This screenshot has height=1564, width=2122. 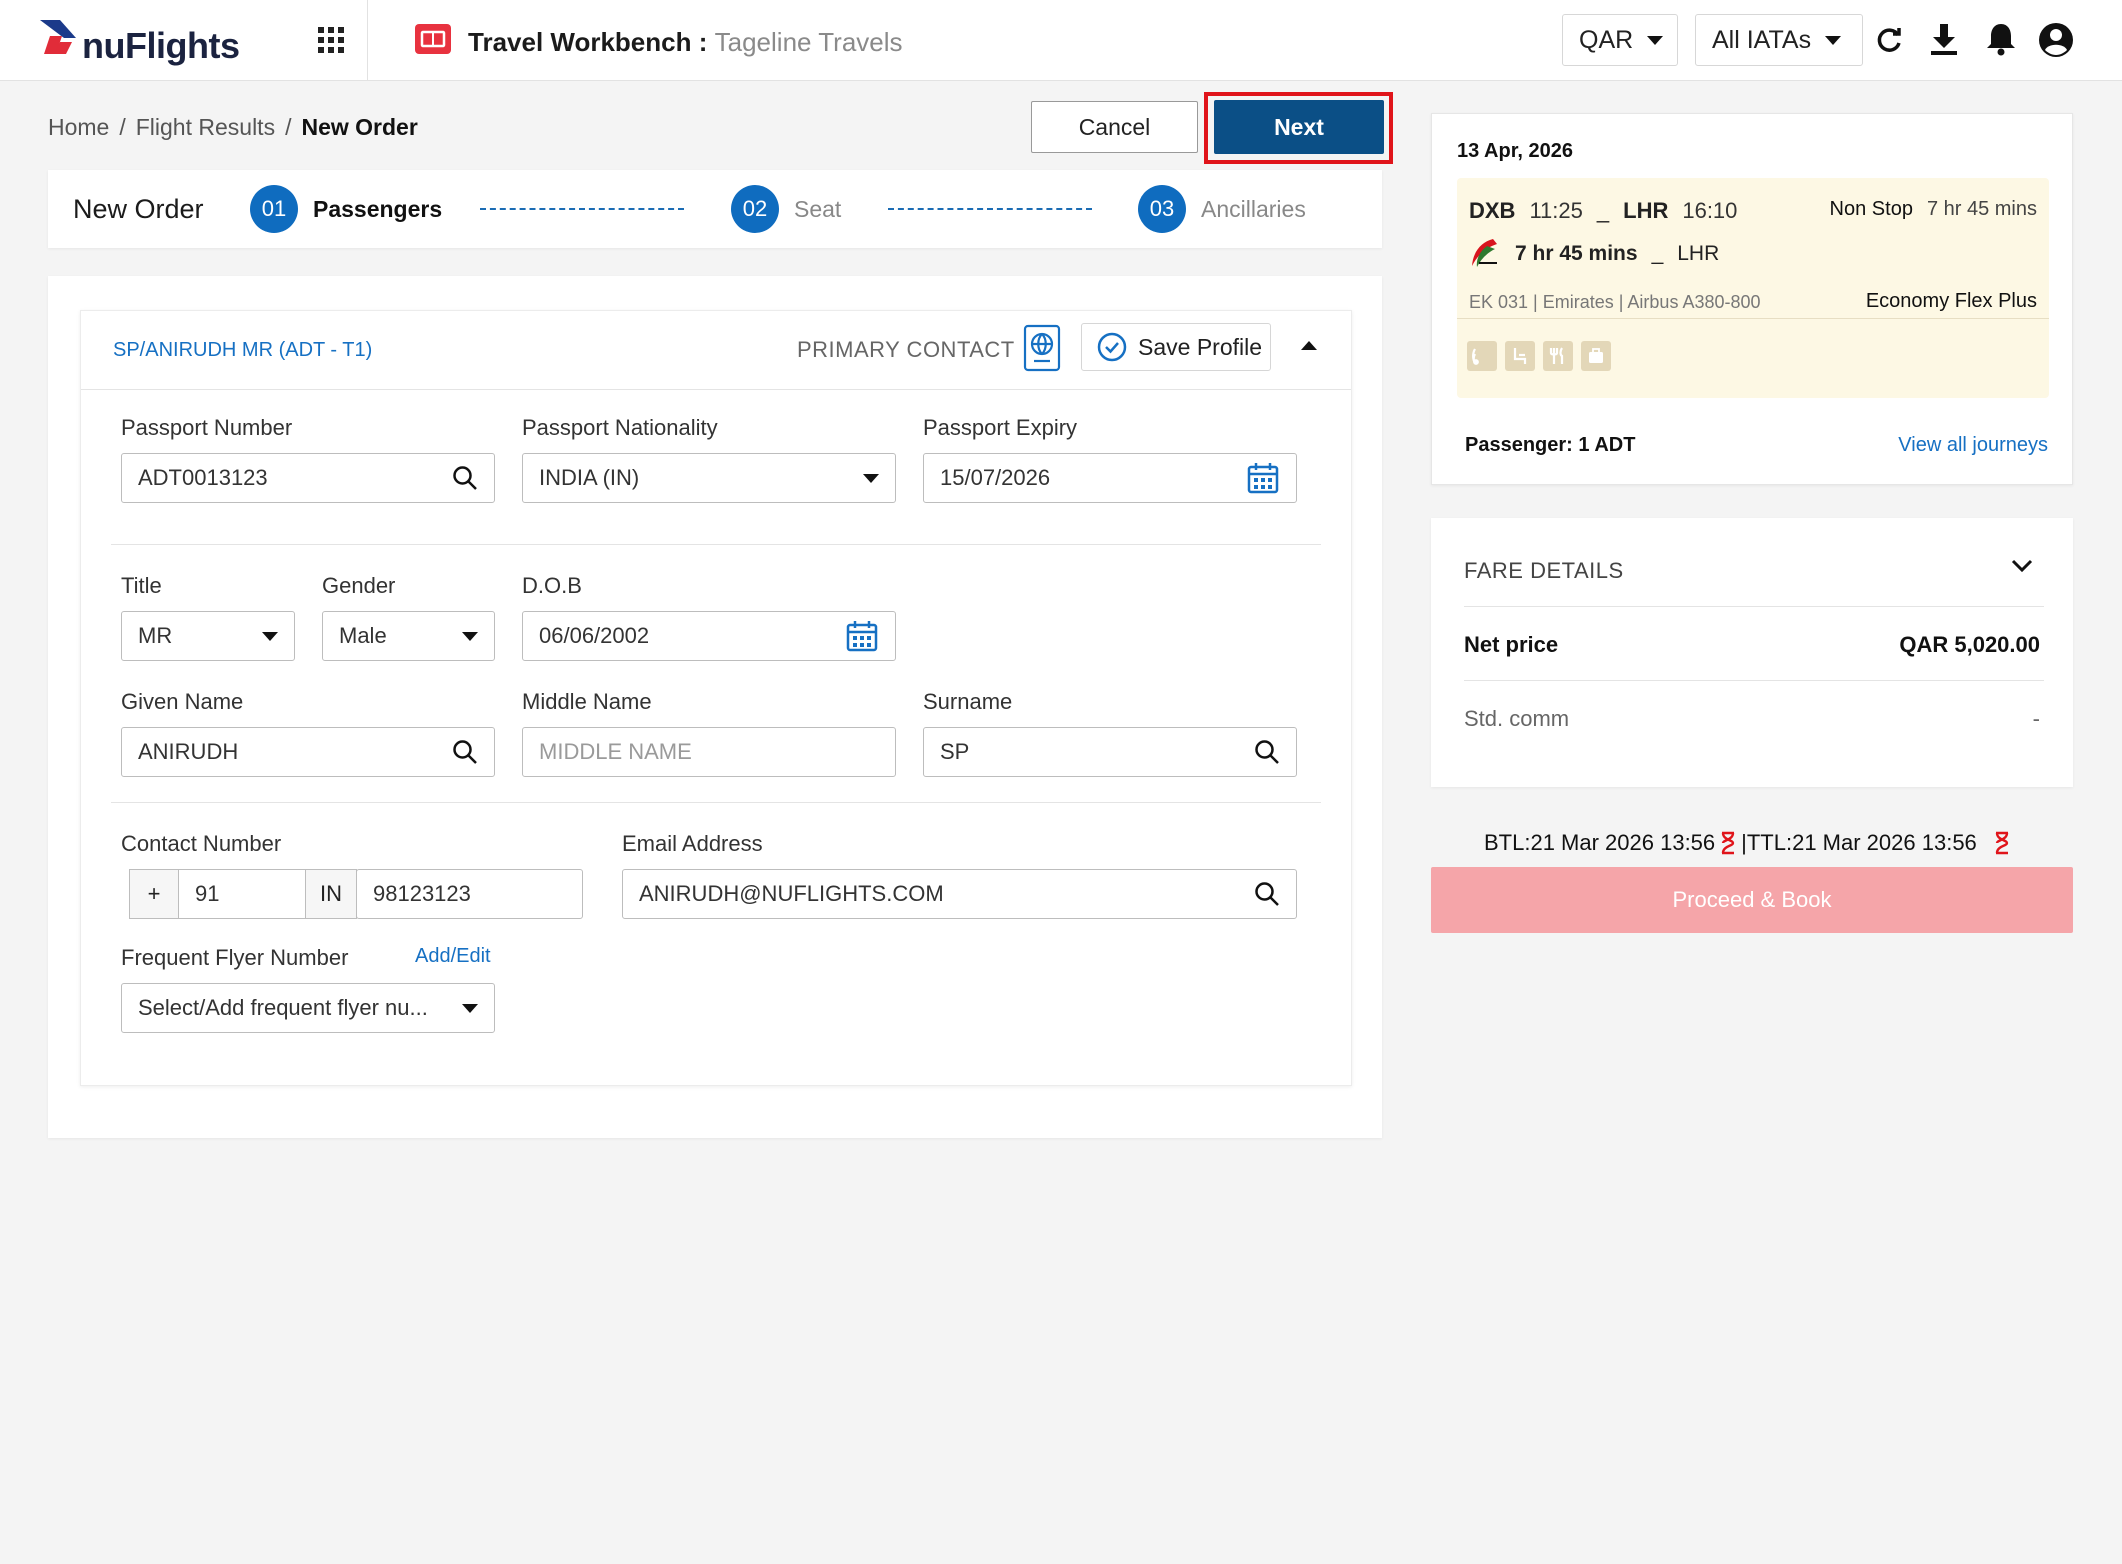 What do you see at coordinates (1162, 209) in the screenshot?
I see `step-3-number: 03` at bounding box center [1162, 209].